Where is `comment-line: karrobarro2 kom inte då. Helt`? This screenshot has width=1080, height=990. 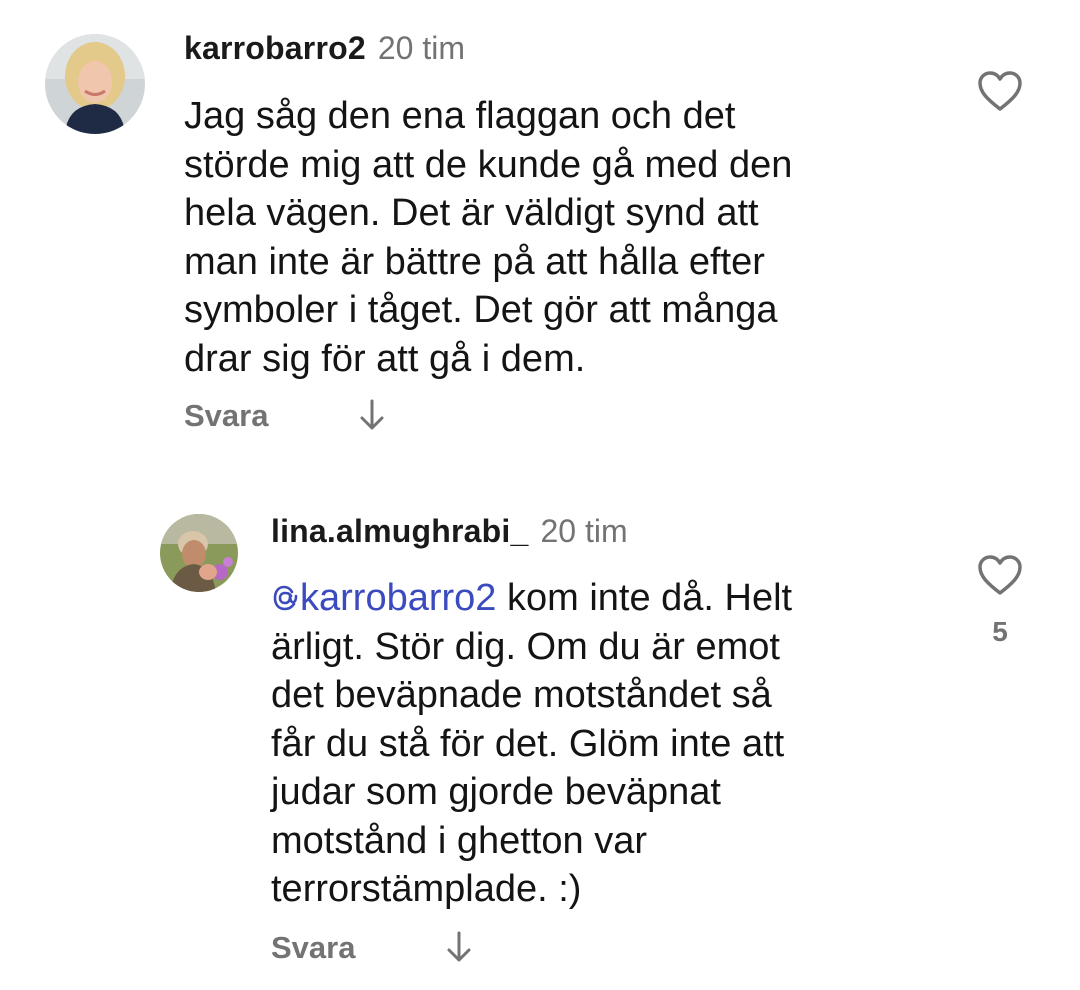 comment-line: karrobarro2 kom inte då. Helt is located at coordinates (531, 598).